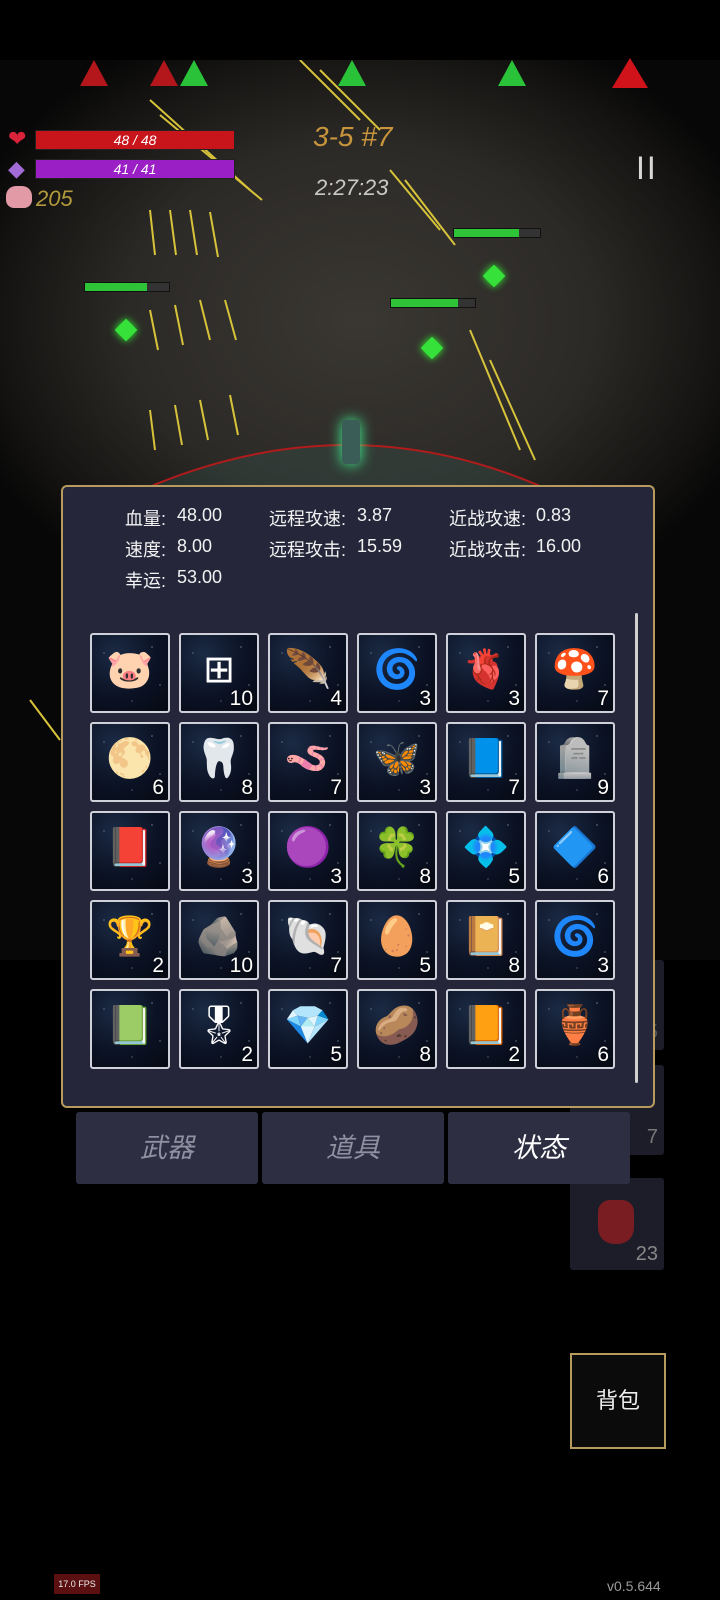 The width and height of the screenshot is (720, 1600). Describe the element at coordinates (195, 546) in the screenshot. I see `stat-speed-value: 8.00` at that location.